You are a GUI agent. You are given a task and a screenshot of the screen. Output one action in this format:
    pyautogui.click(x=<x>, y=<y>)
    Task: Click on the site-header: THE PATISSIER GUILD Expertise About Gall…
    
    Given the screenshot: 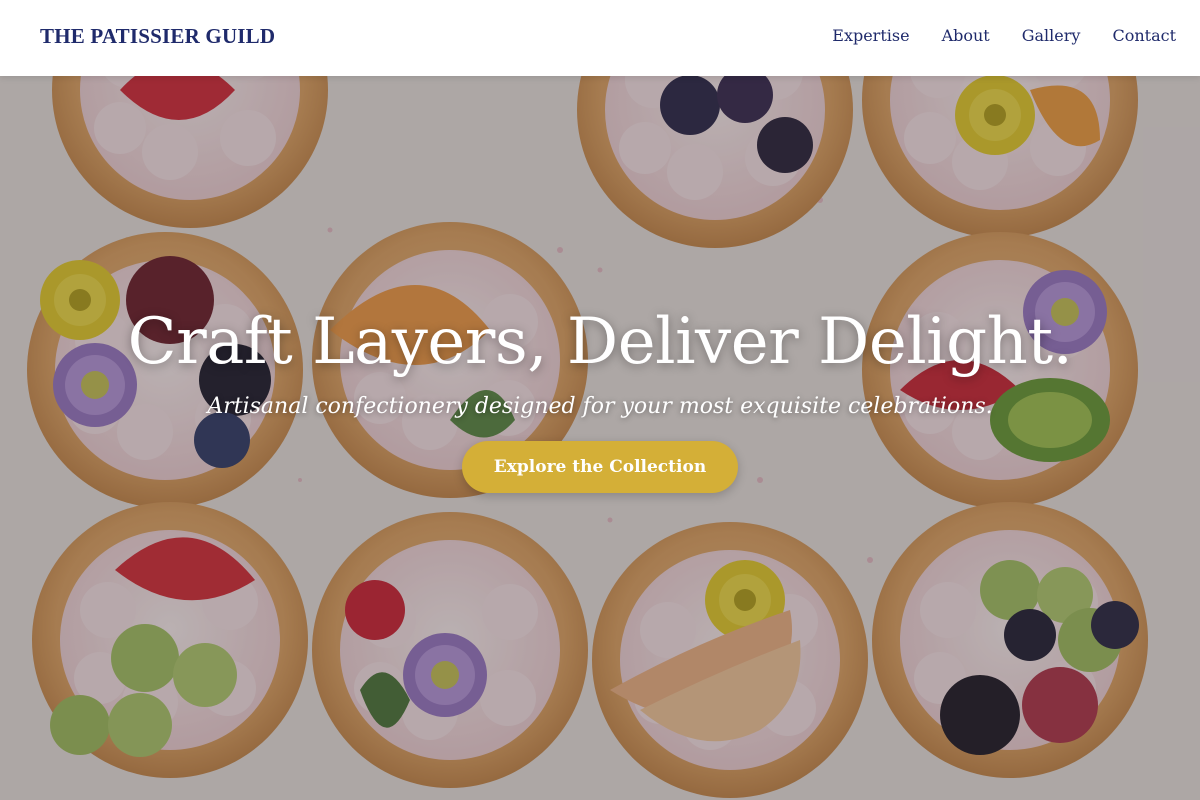 What is the action you would take?
    pyautogui.click(x=600, y=38)
    